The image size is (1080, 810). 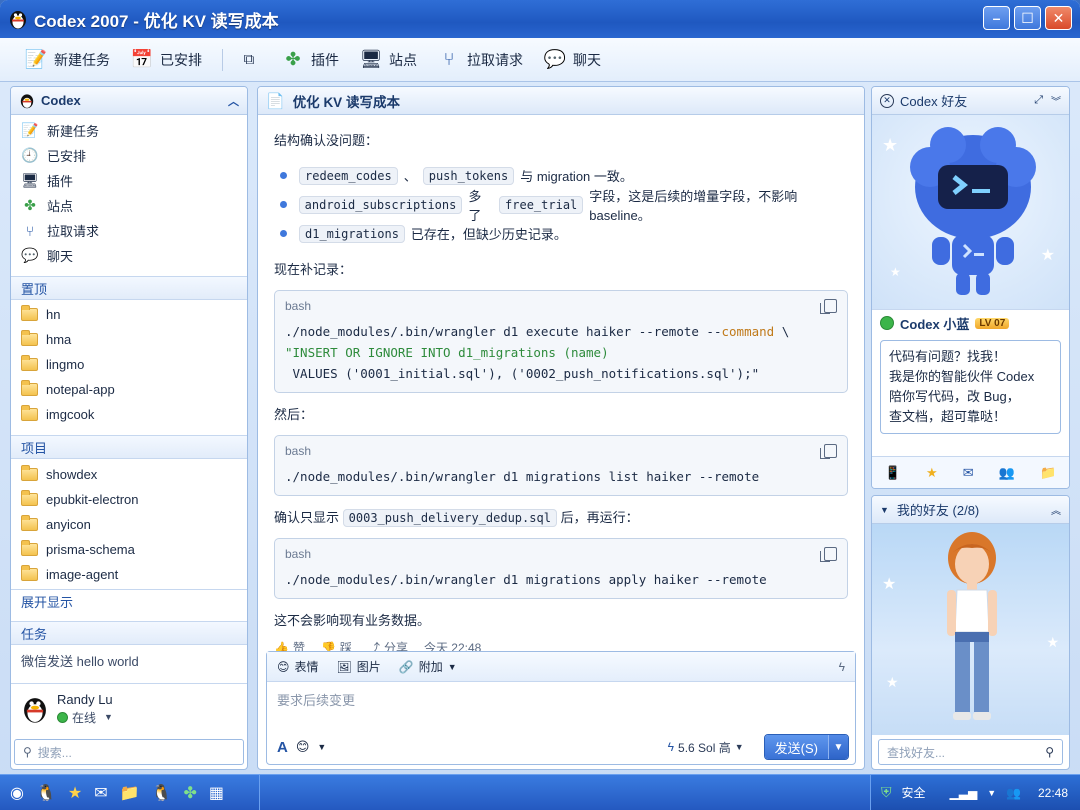 What do you see at coordinates (61, 100) in the screenshot?
I see `sidebar-title: Codex` at bounding box center [61, 100].